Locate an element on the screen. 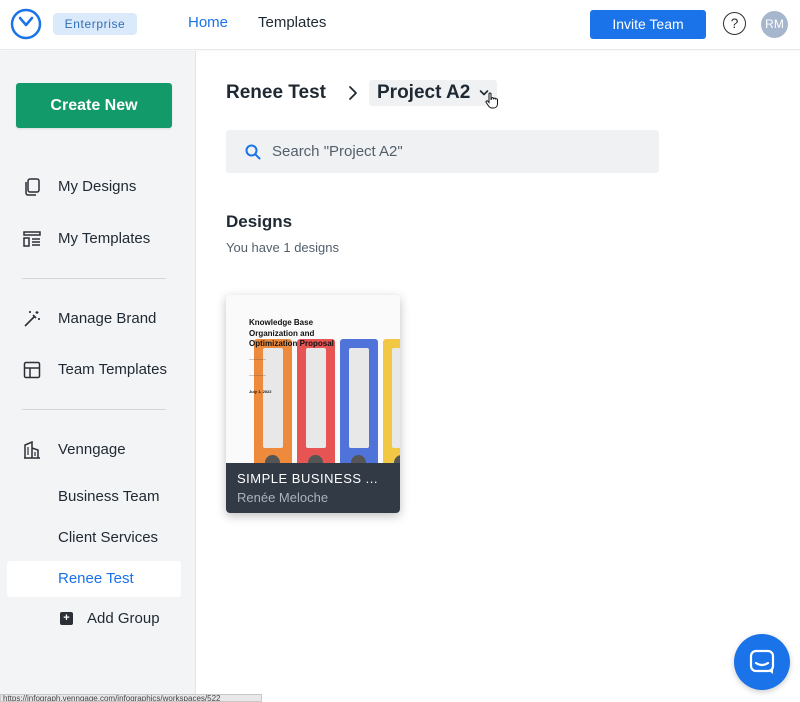 This screenshot has height=702, width=800. copy-icon is located at coordinates (32, 187).